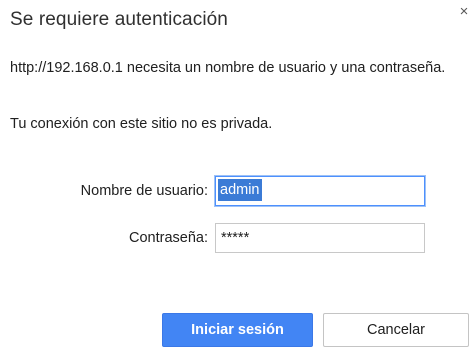  Describe the element at coordinates (320, 238) in the screenshot. I see `password-field` at that location.